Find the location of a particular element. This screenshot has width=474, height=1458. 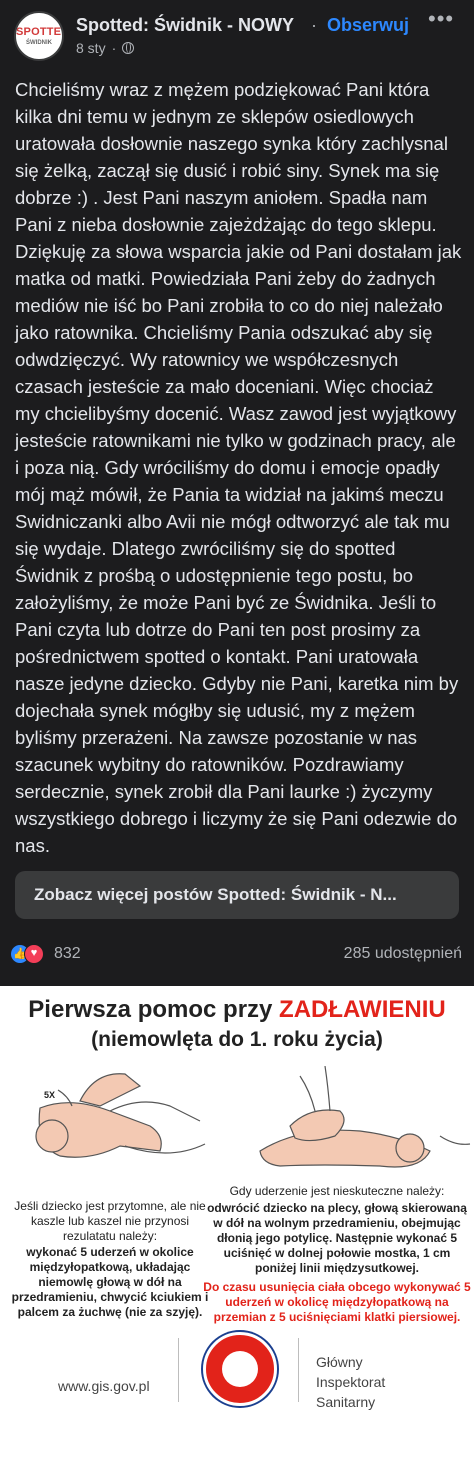

compression-intro: Gdy uderzenie jest nieskuteczne należy: is located at coordinates (337, 1191).